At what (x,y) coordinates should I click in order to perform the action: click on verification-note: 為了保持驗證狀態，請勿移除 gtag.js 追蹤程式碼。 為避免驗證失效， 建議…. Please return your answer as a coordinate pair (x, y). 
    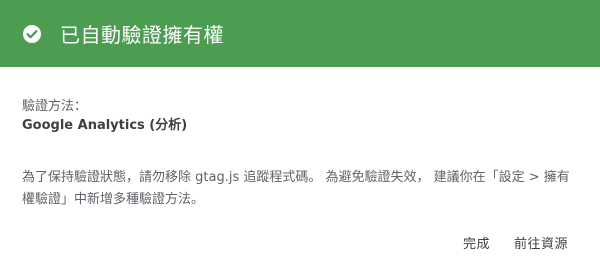
    Looking at the image, I should click on (296, 188).